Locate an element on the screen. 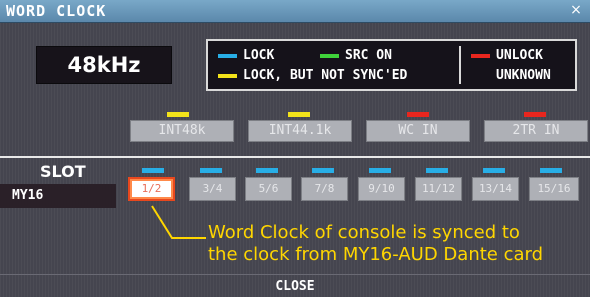 Image resolution: width=590 pixels, height=297 pixels. unlock-swatch is located at coordinates (480, 55).